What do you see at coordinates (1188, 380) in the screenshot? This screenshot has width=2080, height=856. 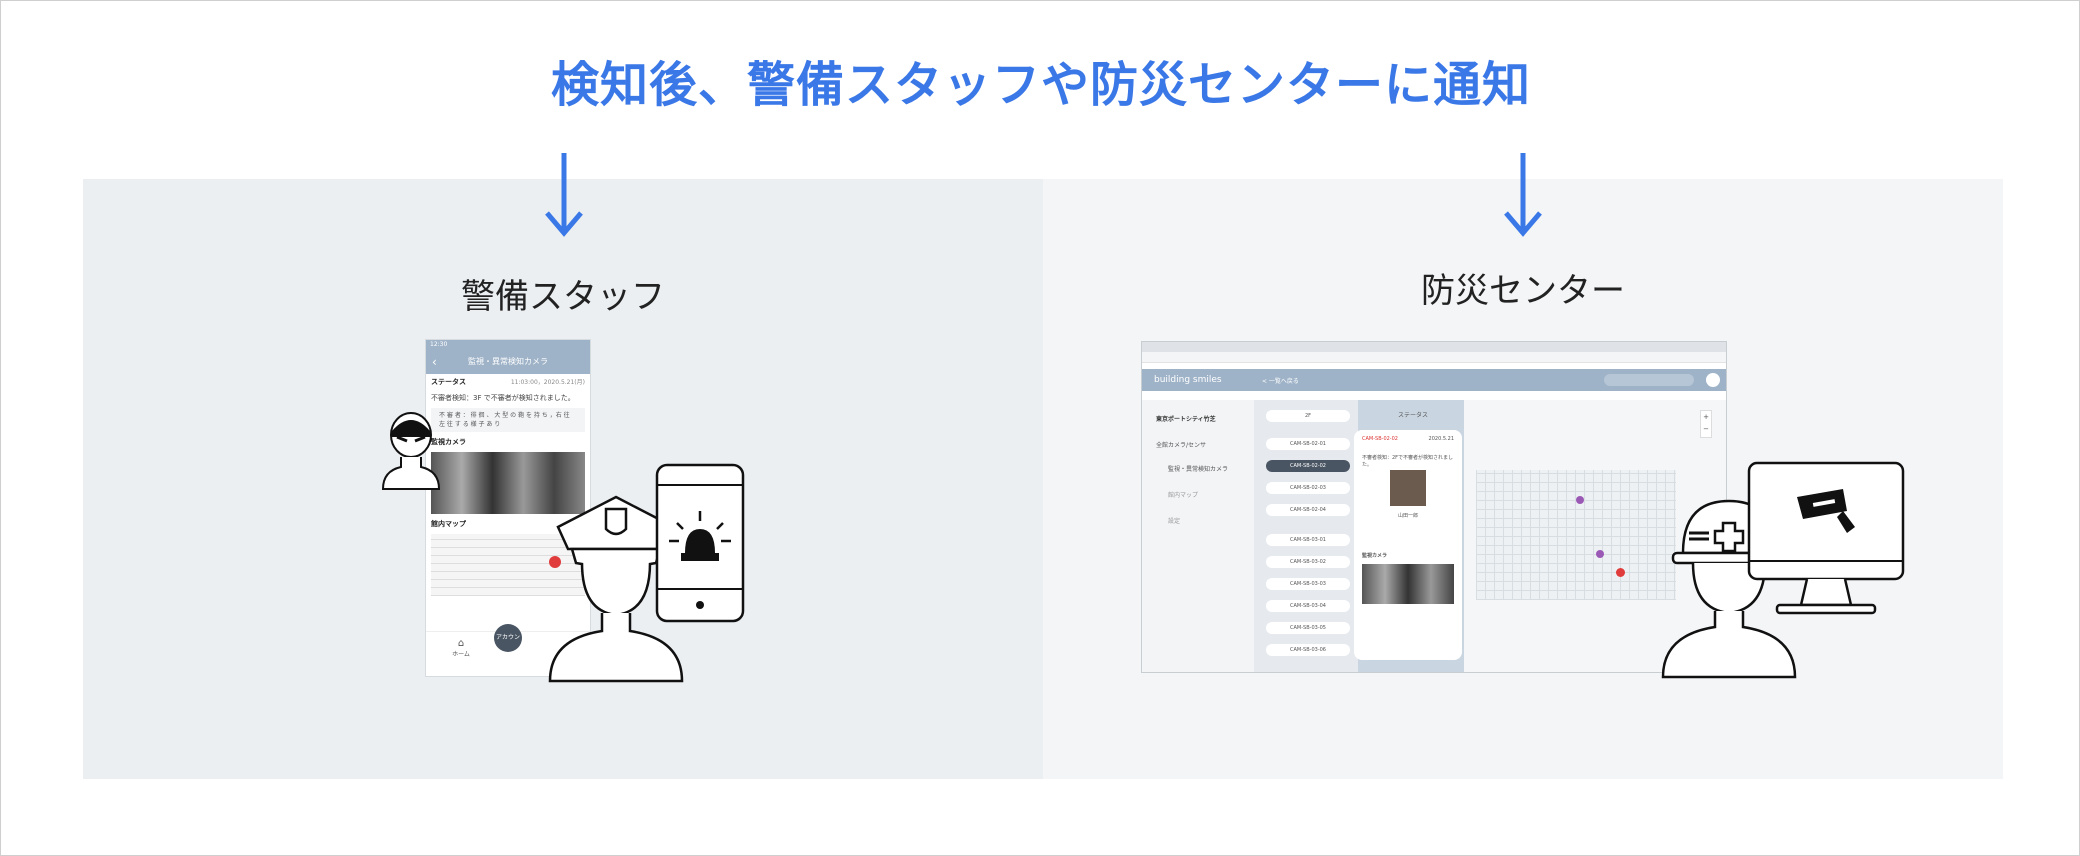 I see `brand-logo: building smiles` at bounding box center [1188, 380].